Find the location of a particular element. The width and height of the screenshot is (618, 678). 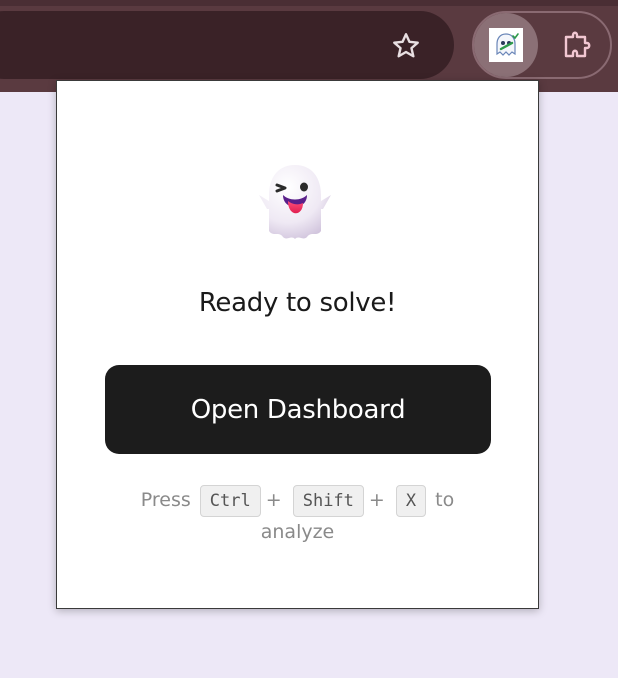

winking-ghost-icon is located at coordinates (295, 203).